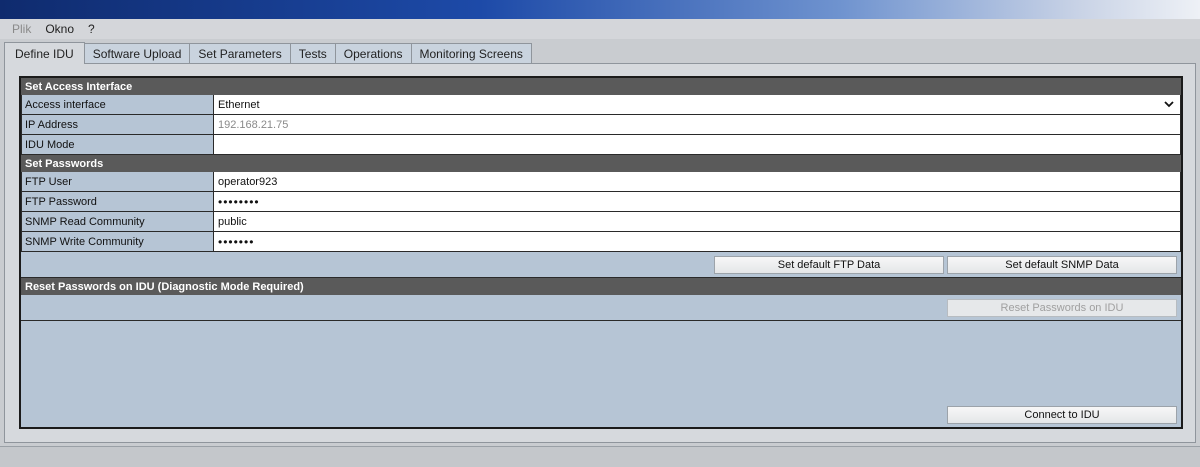  Describe the element at coordinates (21, 29) in the screenshot. I see `menu-plik: Plik` at that location.